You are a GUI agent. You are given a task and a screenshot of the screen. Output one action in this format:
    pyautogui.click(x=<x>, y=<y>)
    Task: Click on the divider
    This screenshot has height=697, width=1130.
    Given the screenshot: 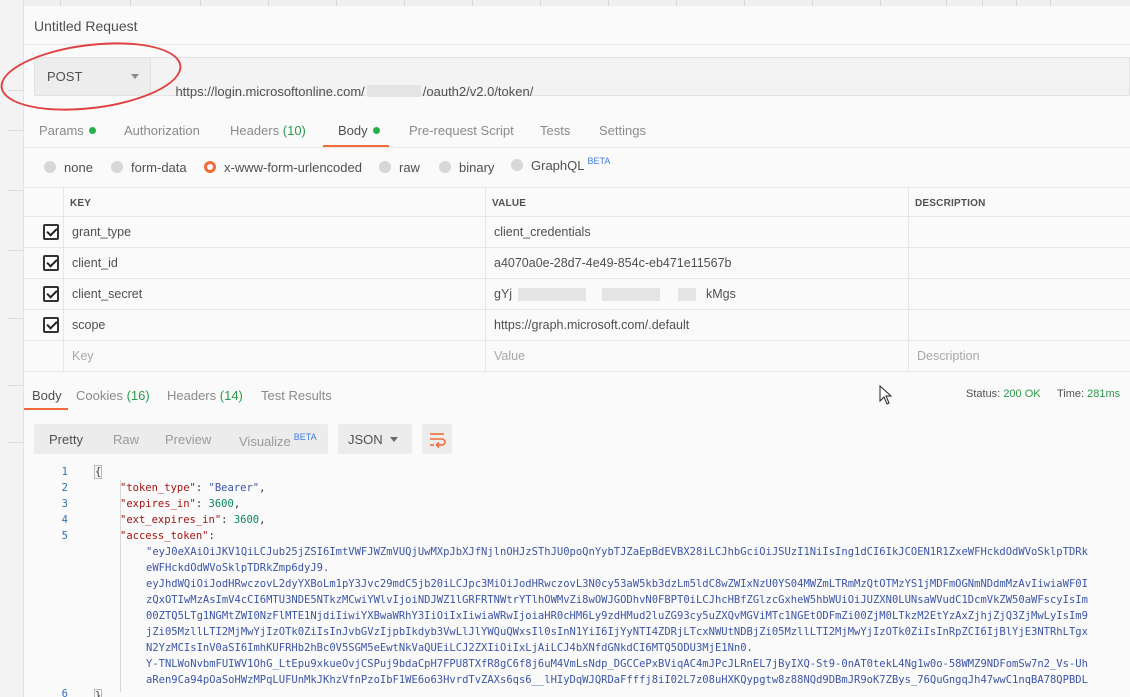 What is the action you would take?
    pyautogui.click(x=577, y=147)
    